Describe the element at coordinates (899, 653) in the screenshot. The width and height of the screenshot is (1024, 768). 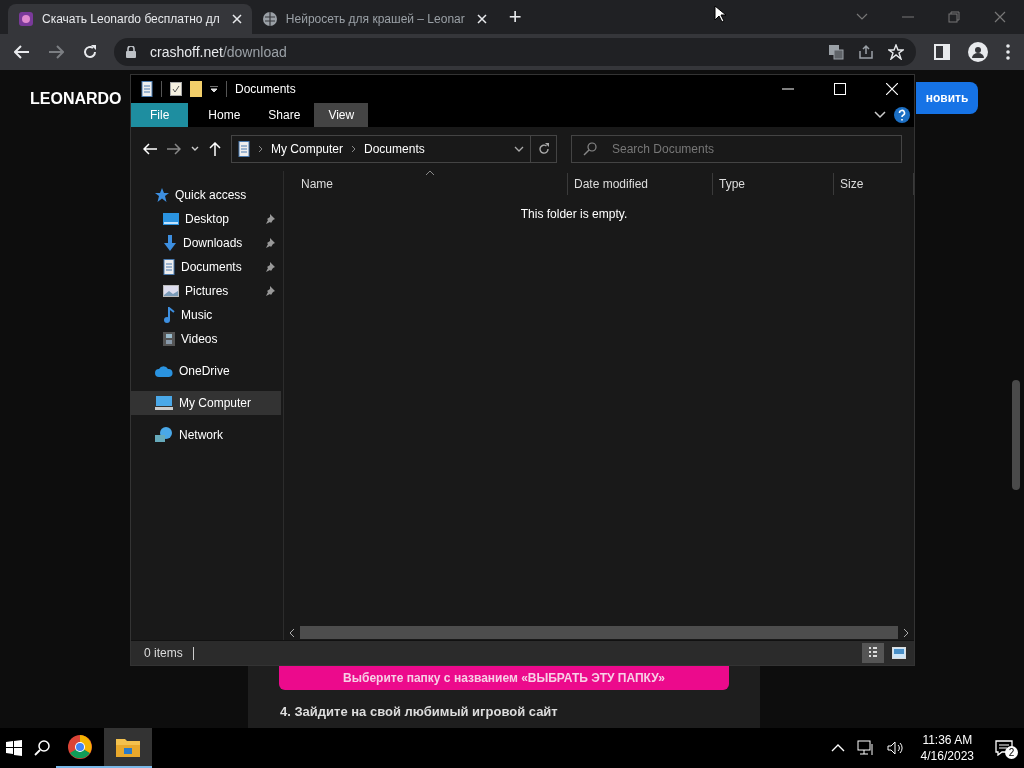
I see `large-icons-view-icon` at that location.